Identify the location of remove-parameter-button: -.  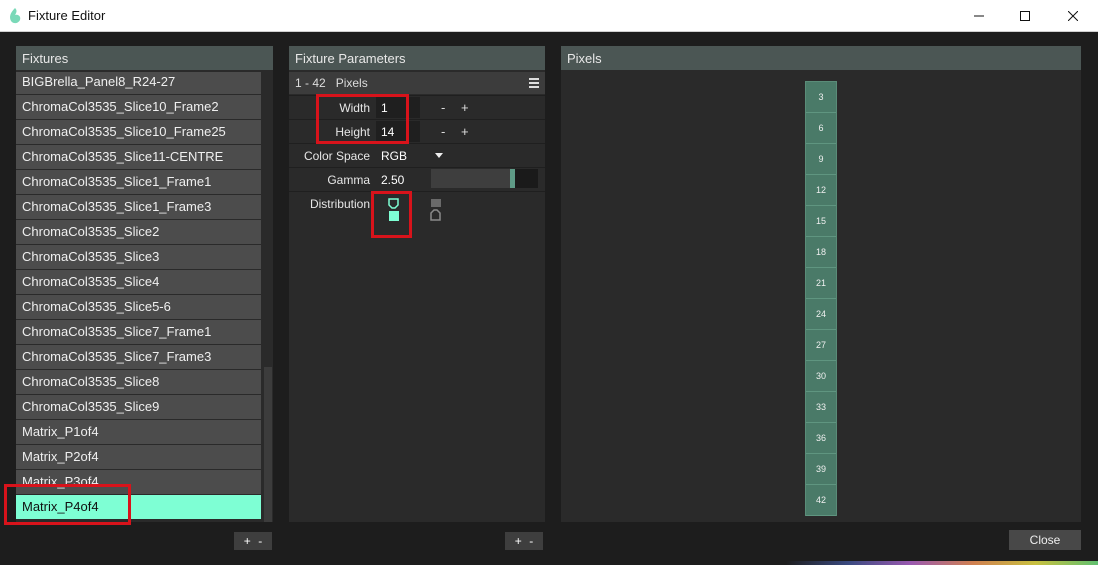
(531, 541).